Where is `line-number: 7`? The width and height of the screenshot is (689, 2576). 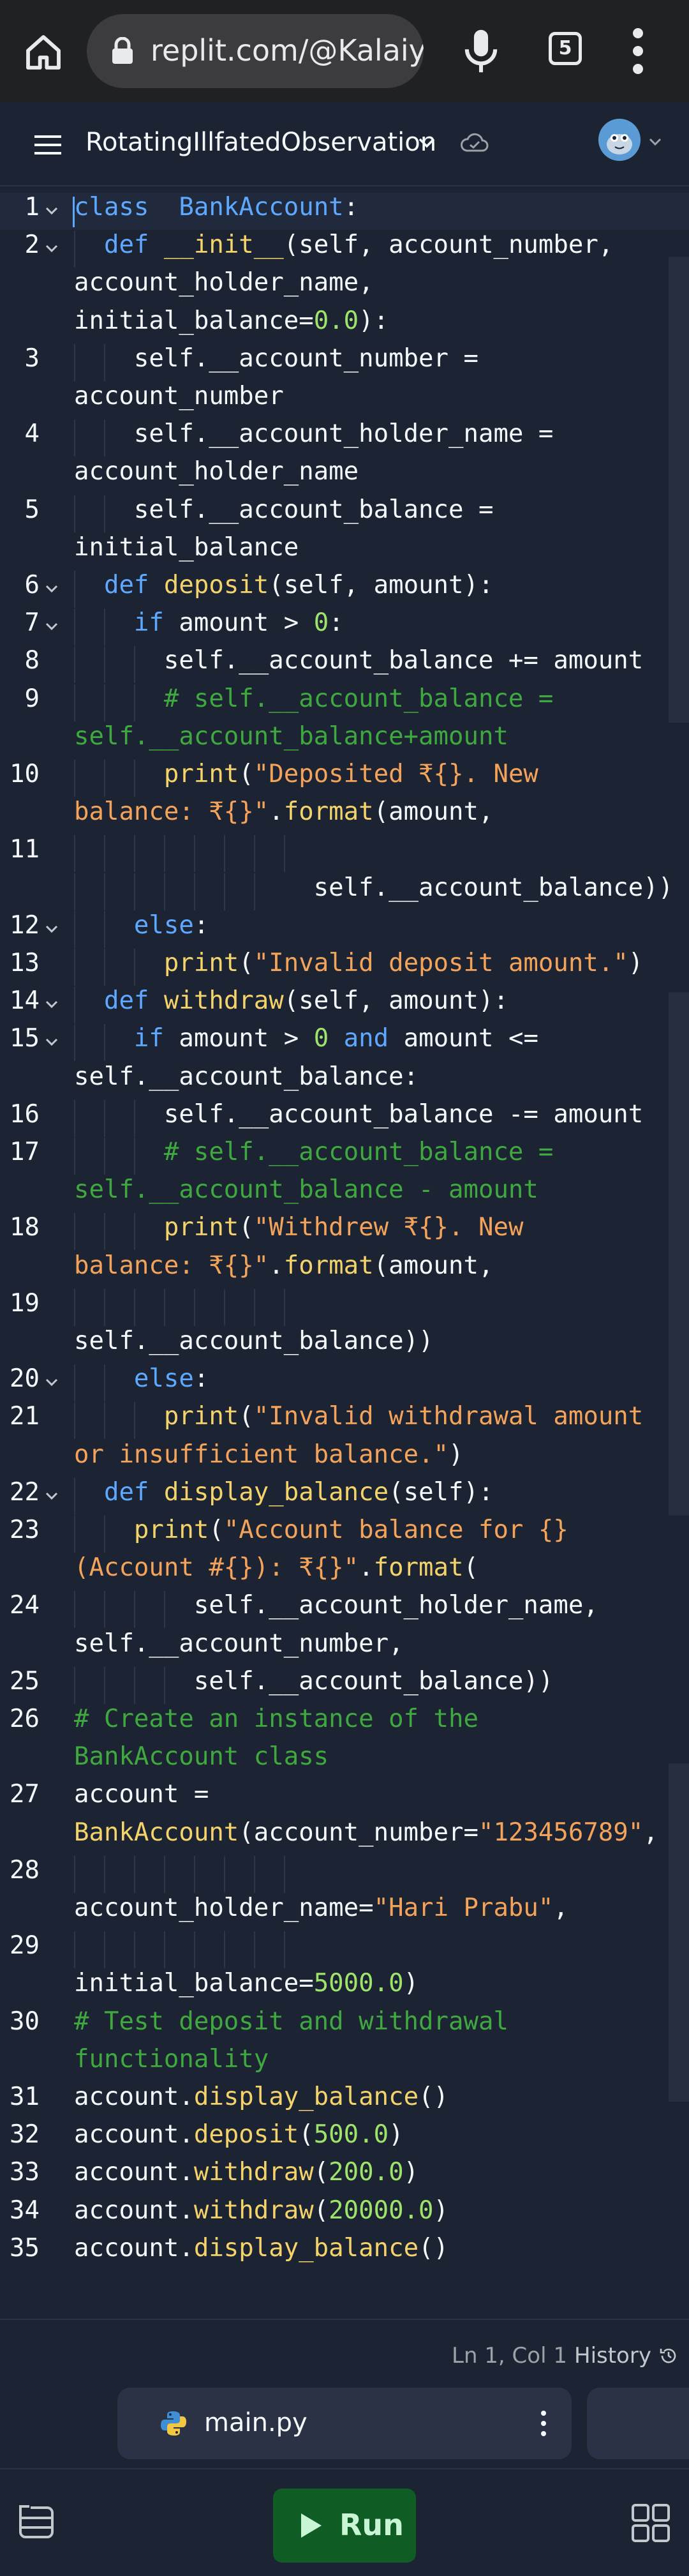
line-number: 7 is located at coordinates (32, 623).